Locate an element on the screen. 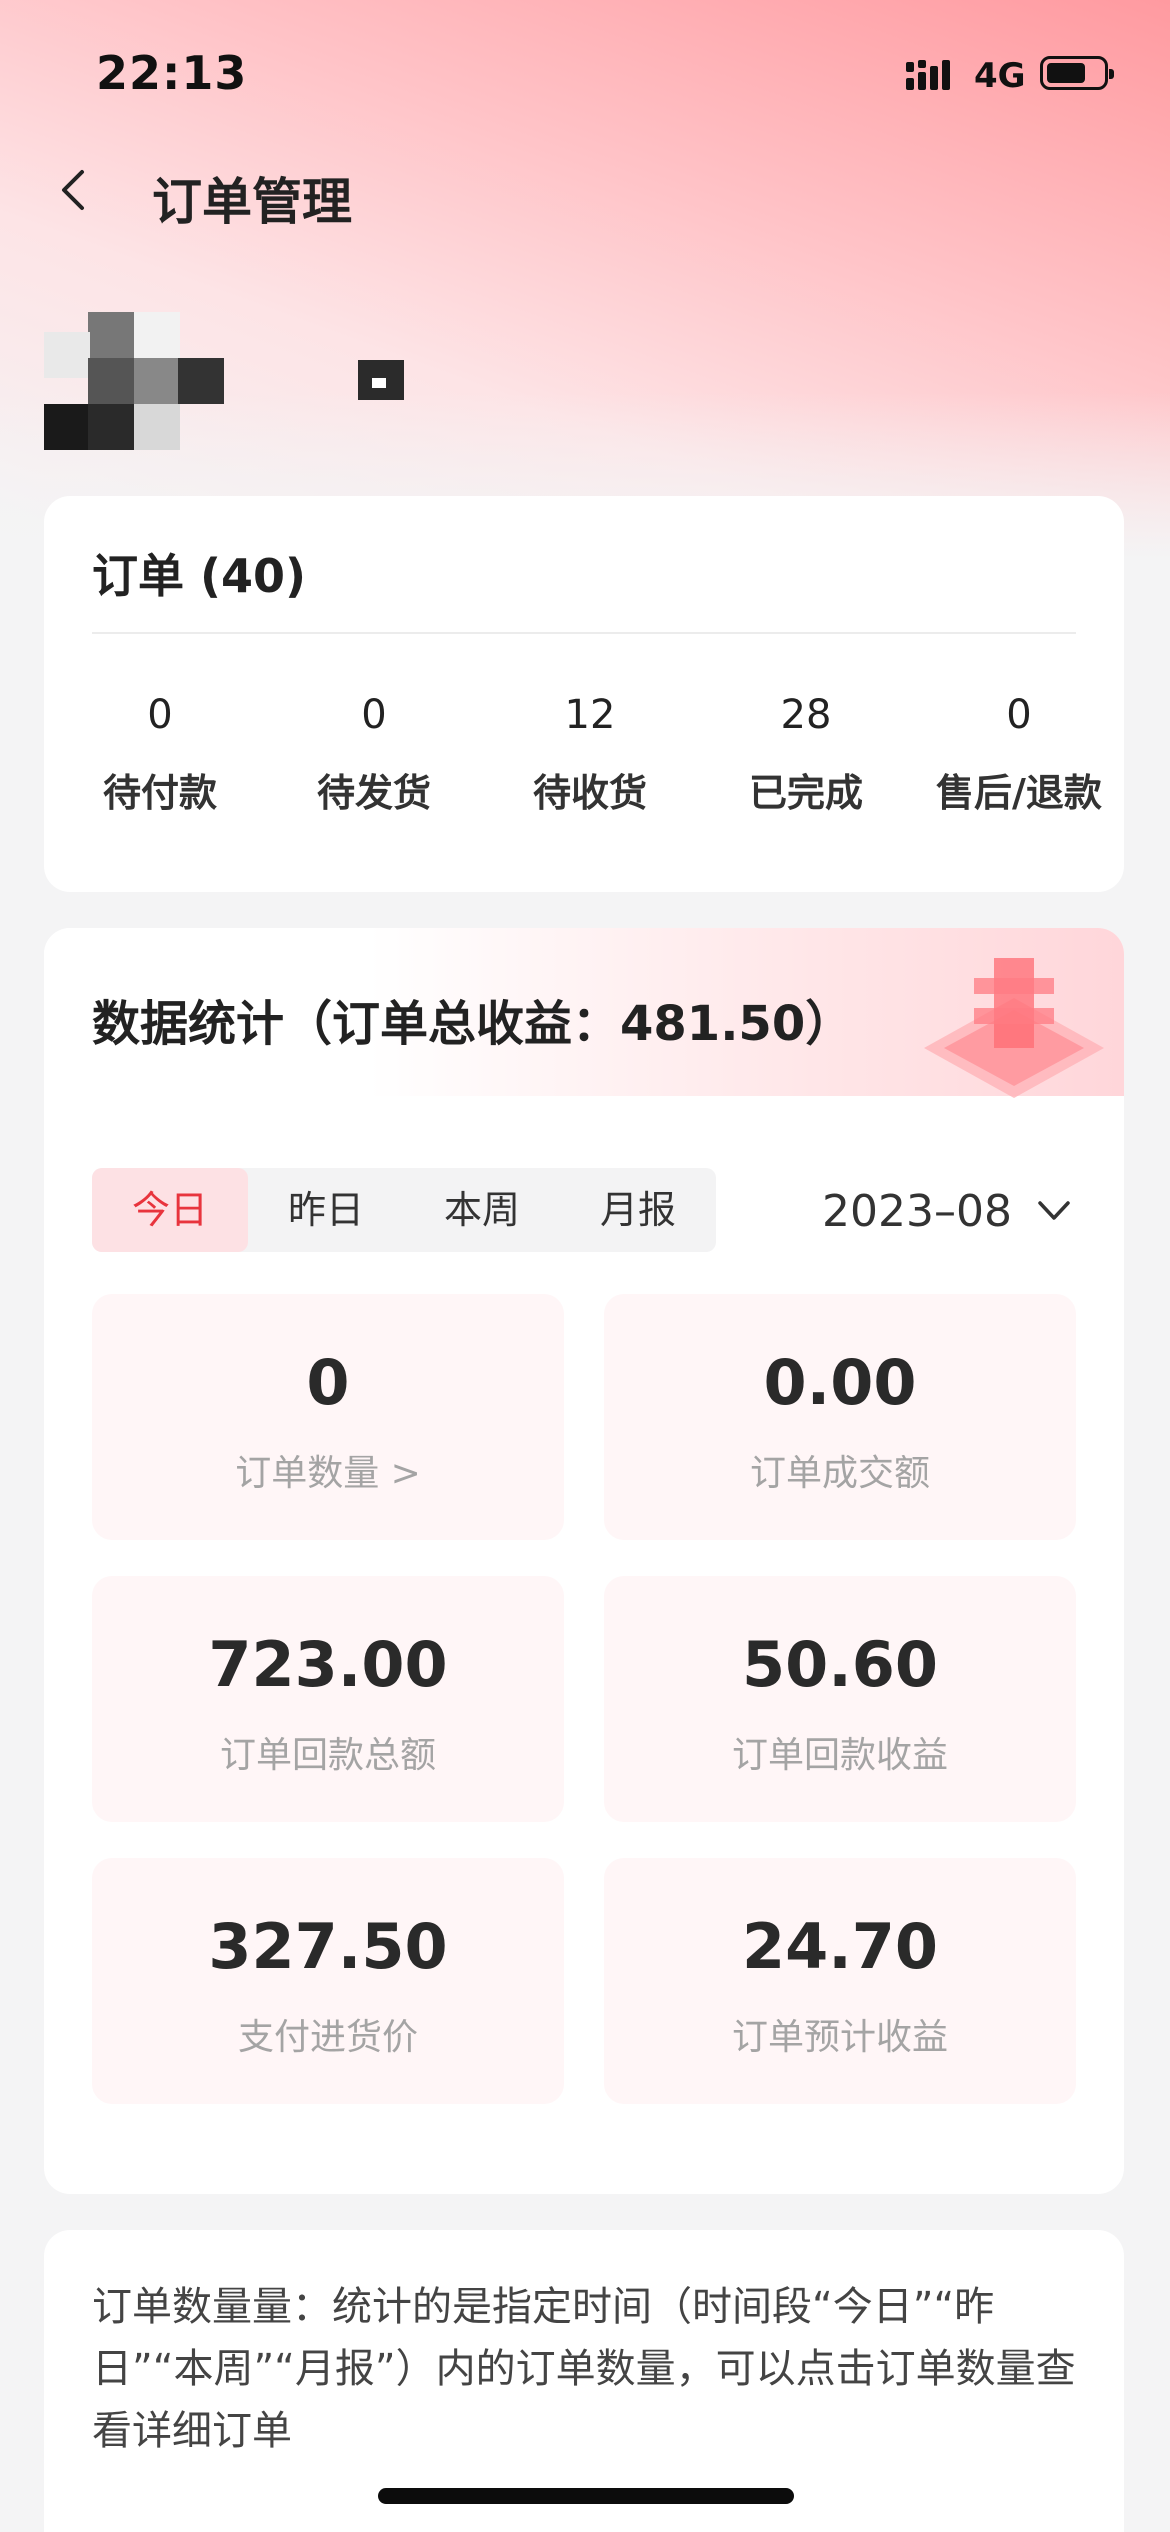 This screenshot has height=2532, width=1170. metric-label: 订单回款总额 is located at coordinates (327, 1755).